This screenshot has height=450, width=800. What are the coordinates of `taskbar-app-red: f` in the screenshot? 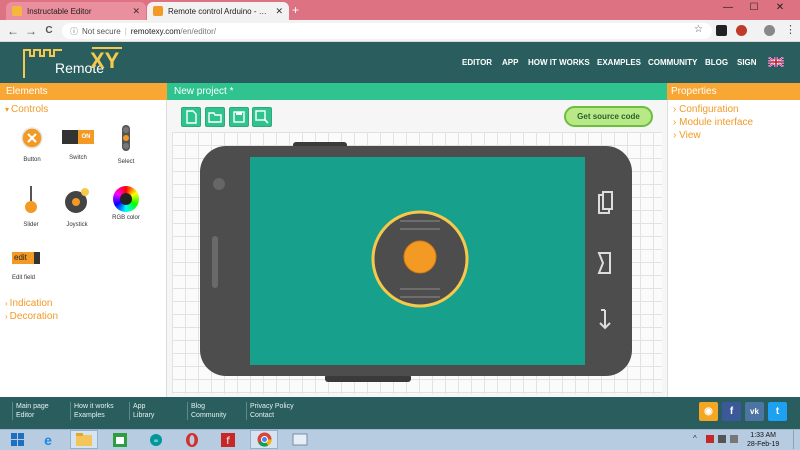 It's located at (228, 439).